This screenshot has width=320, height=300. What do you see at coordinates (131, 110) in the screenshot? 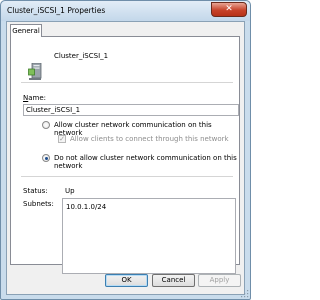
I see `name-field` at bounding box center [131, 110].